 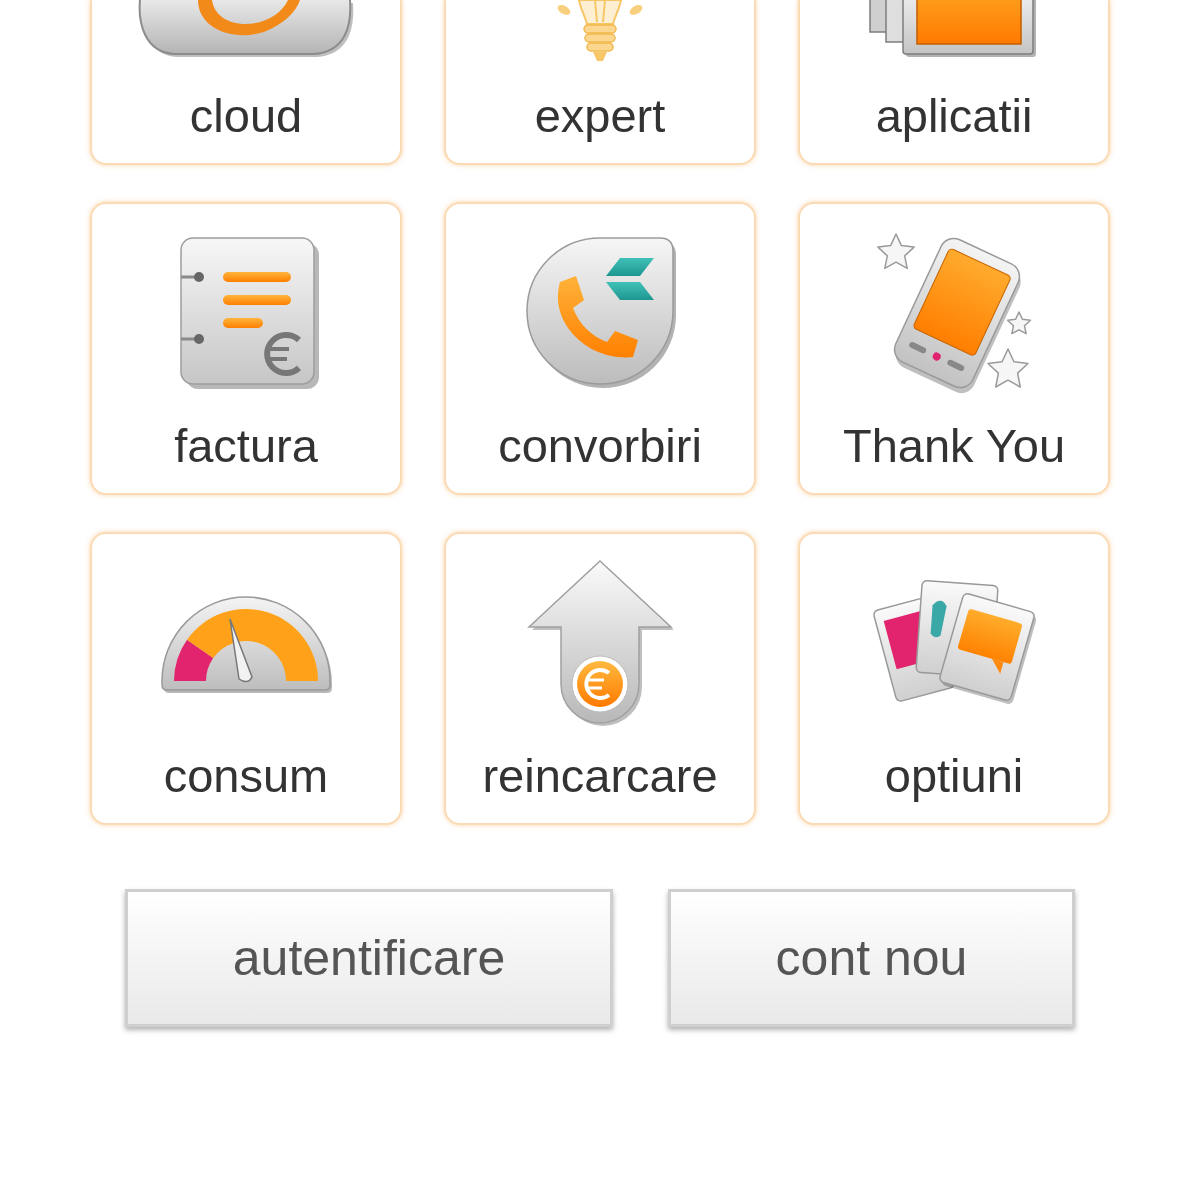 What do you see at coordinates (600, 678) in the screenshot?
I see `menu-tile: reincarcare` at bounding box center [600, 678].